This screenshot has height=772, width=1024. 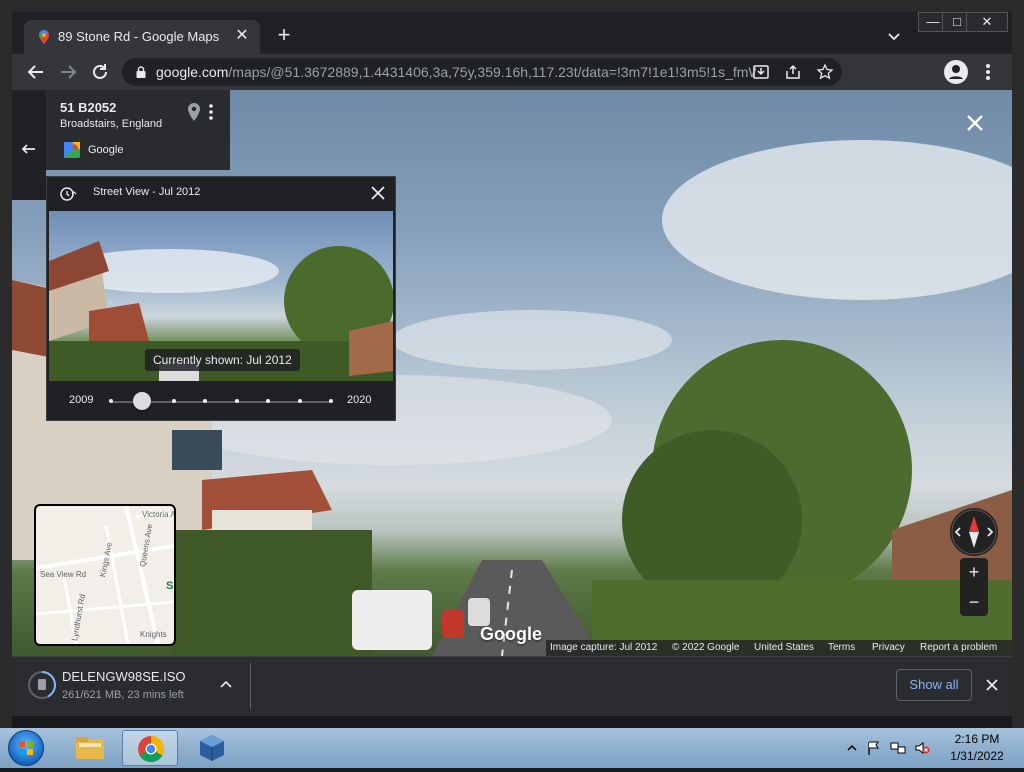 What do you see at coordinates (170, 586) in the screenshot?
I see `minimap-accent-label: S` at bounding box center [170, 586].